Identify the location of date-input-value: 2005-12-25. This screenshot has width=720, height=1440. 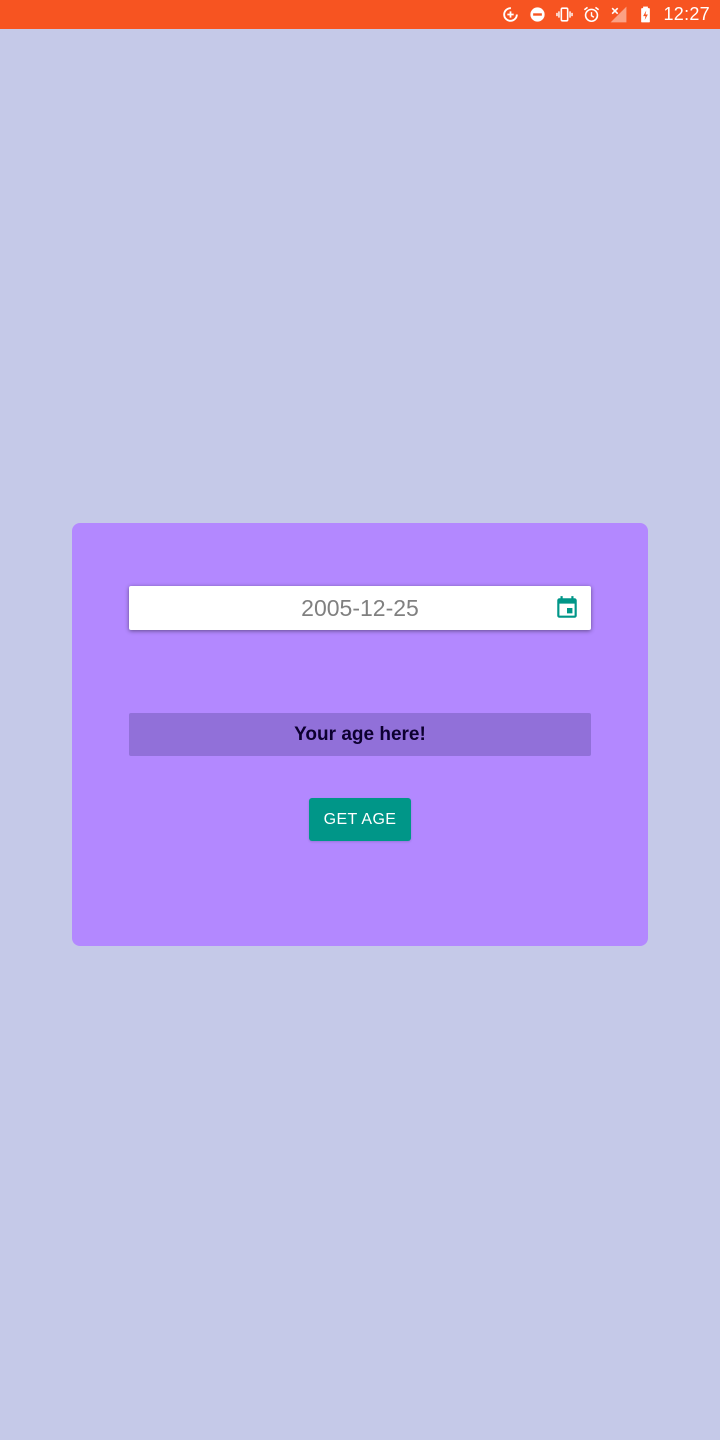
(360, 607).